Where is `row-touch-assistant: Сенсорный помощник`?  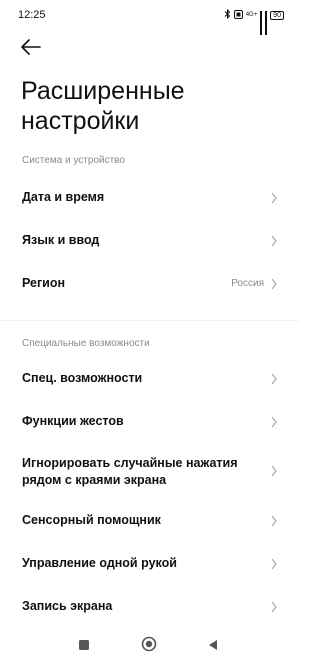
row-touch-assistant: Сенсорный помощник is located at coordinates (150, 521).